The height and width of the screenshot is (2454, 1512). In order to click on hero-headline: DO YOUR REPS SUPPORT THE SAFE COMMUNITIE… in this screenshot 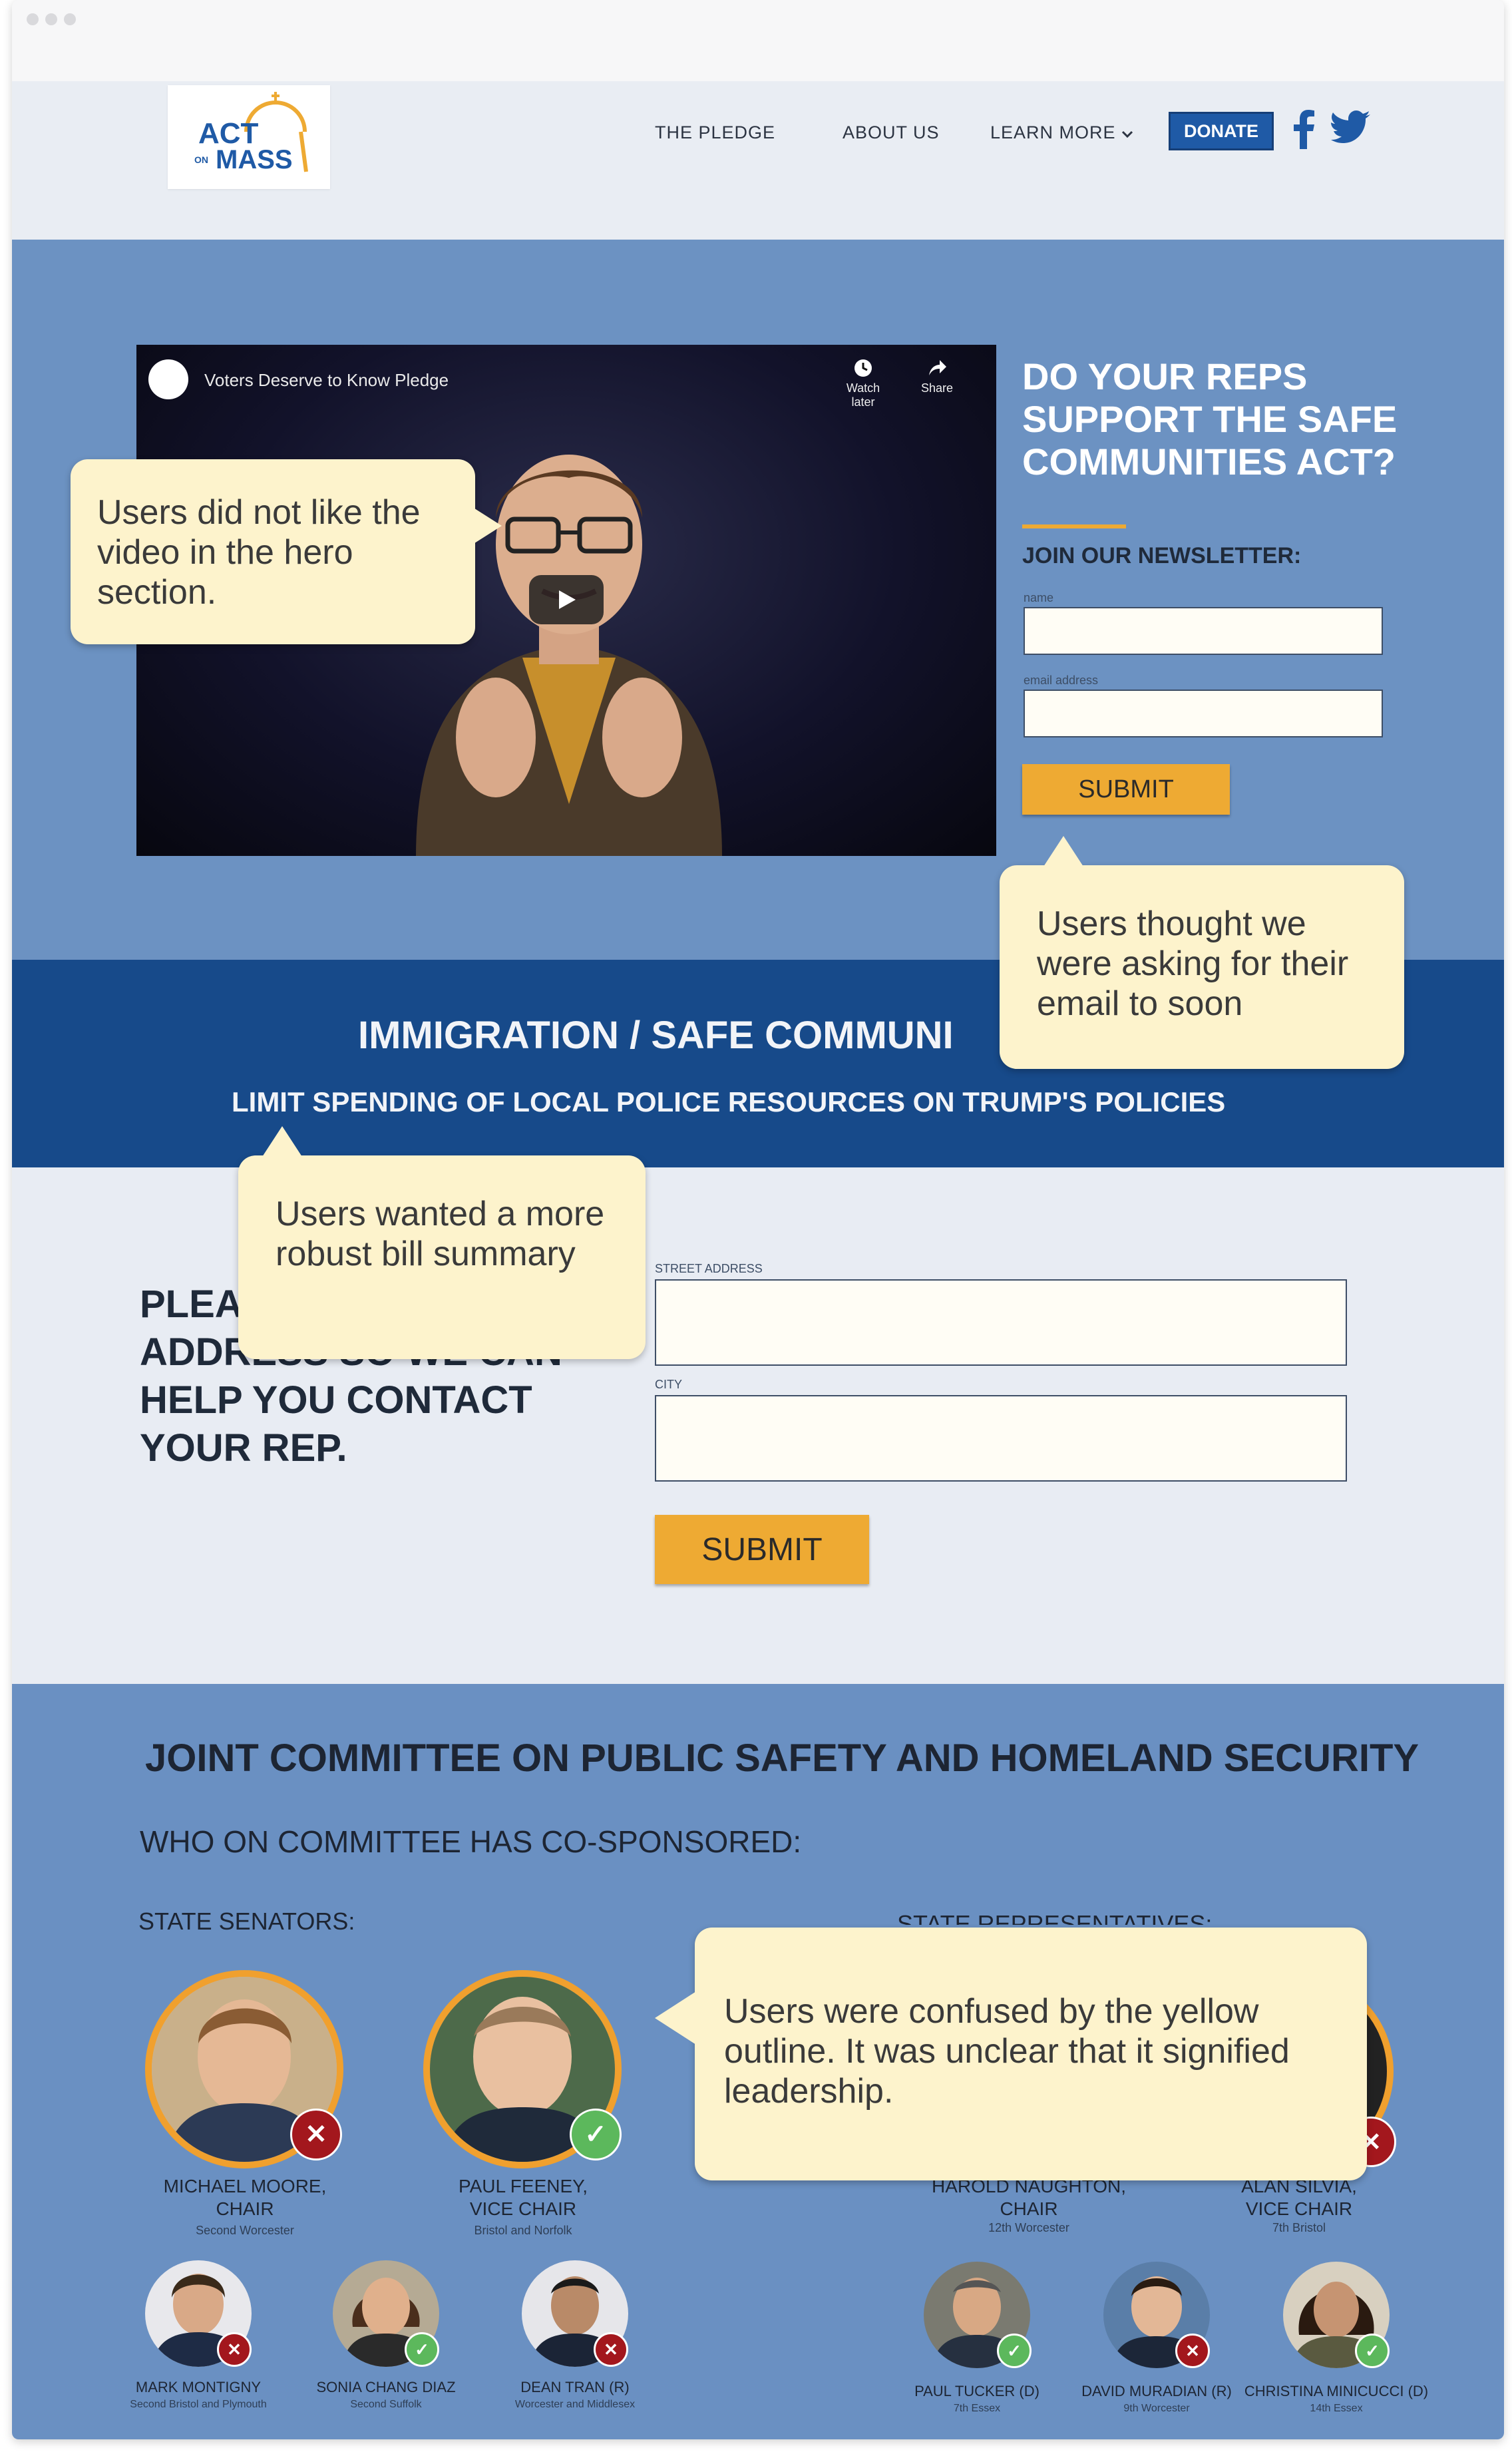, I will do `click(1210, 419)`.